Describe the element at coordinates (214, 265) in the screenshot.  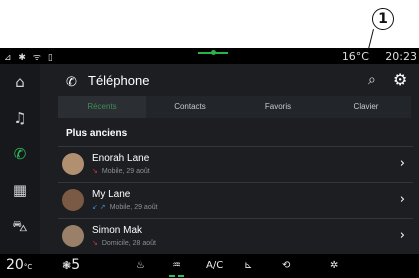
I see `ac-button: A/C` at that location.